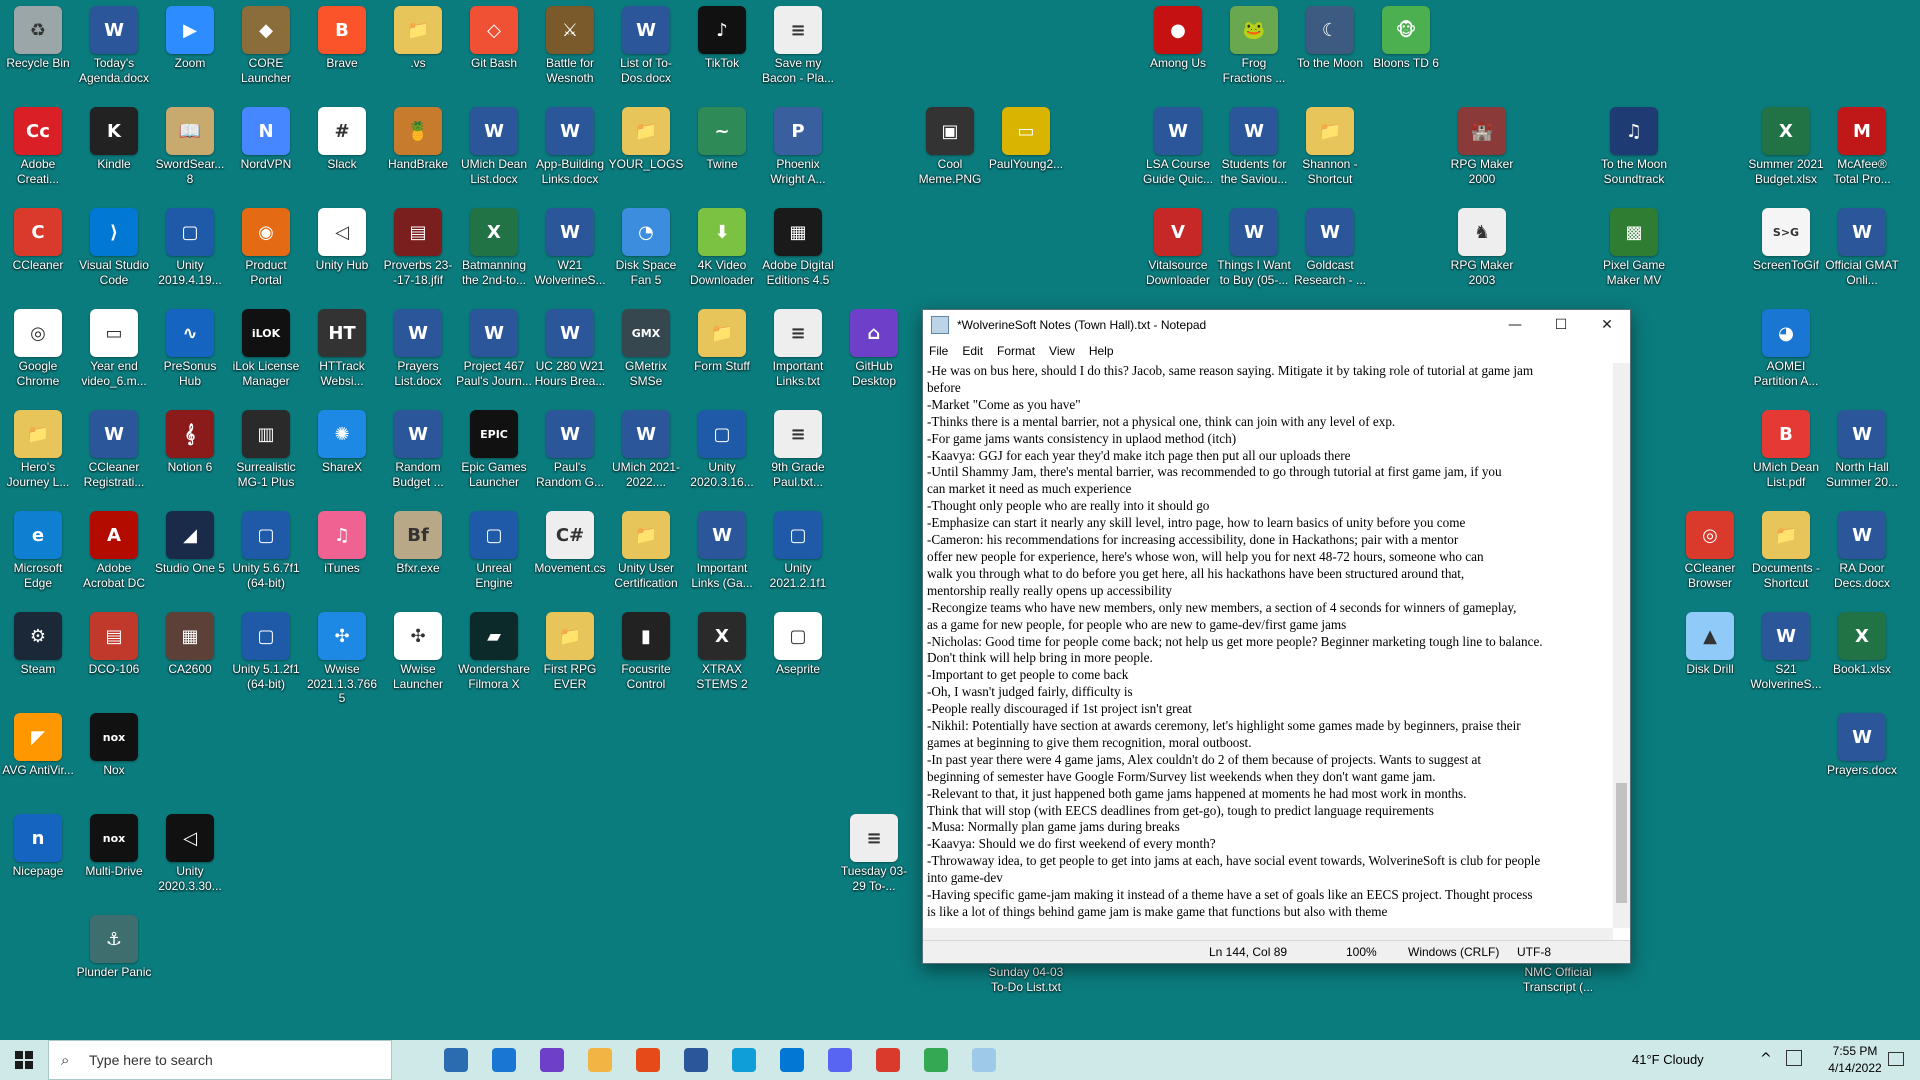 This screenshot has height=1080, width=1920. Describe the element at coordinates (114, 944) in the screenshot. I see `desktop-icon-plunder-panic: ⚓ Plunder Panic` at that location.